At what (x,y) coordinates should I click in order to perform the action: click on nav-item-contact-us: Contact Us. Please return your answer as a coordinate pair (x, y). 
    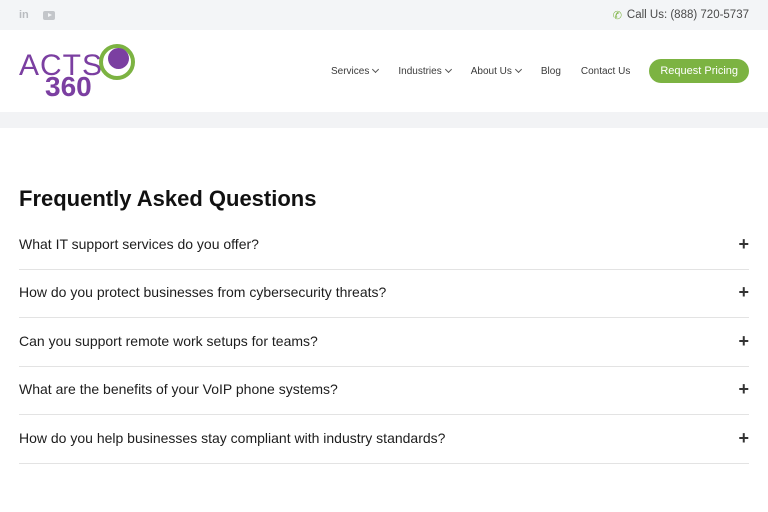
    Looking at the image, I should click on (605, 71).